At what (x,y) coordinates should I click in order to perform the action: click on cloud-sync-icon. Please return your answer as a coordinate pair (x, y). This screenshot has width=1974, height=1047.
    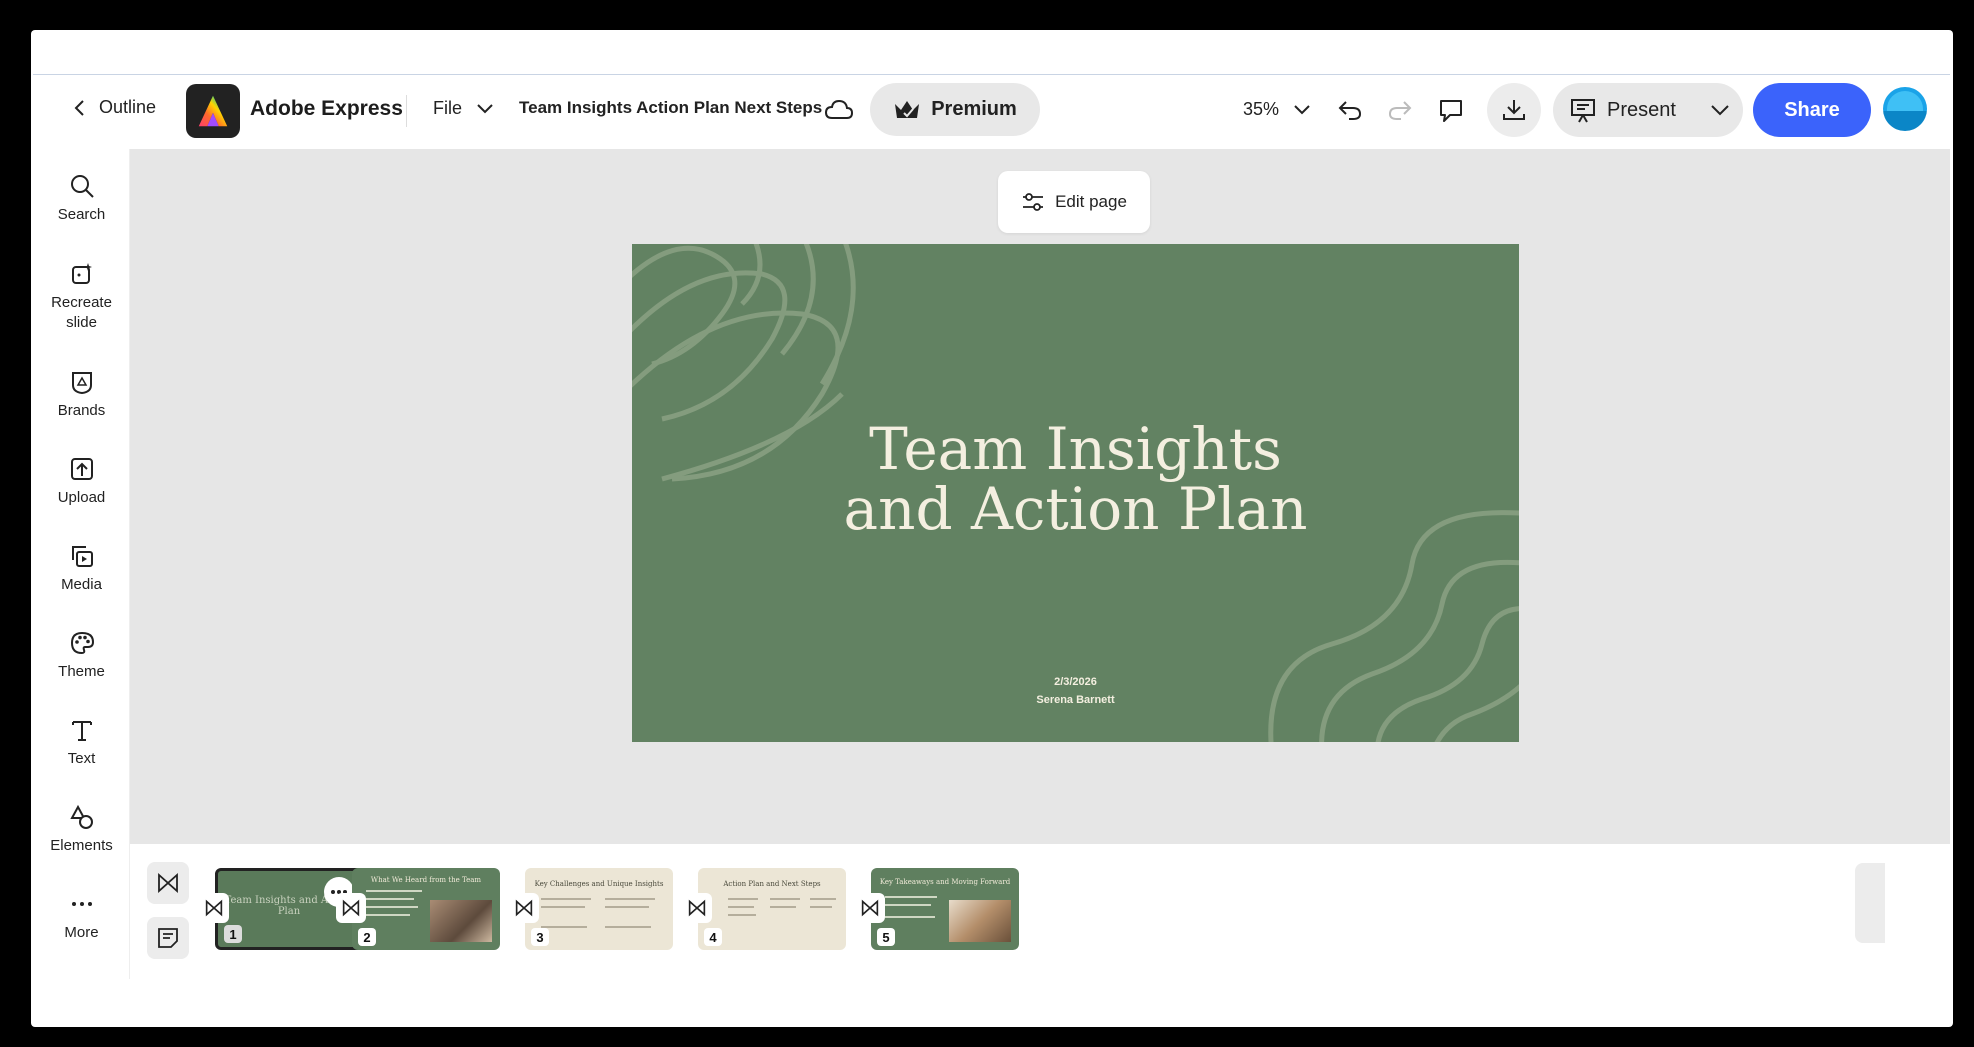
    Looking at the image, I should click on (839, 110).